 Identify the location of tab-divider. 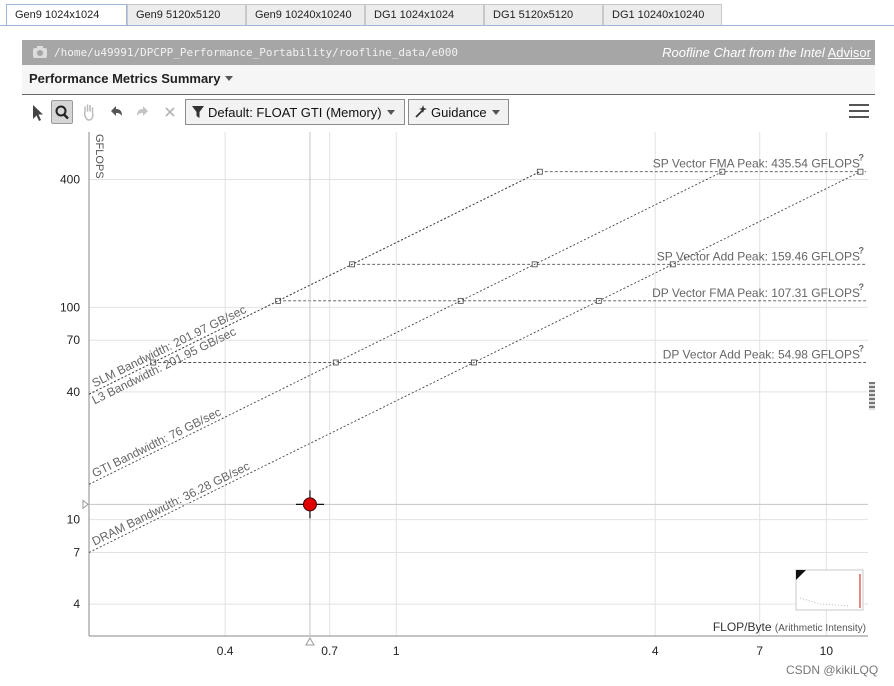
(447, 25).